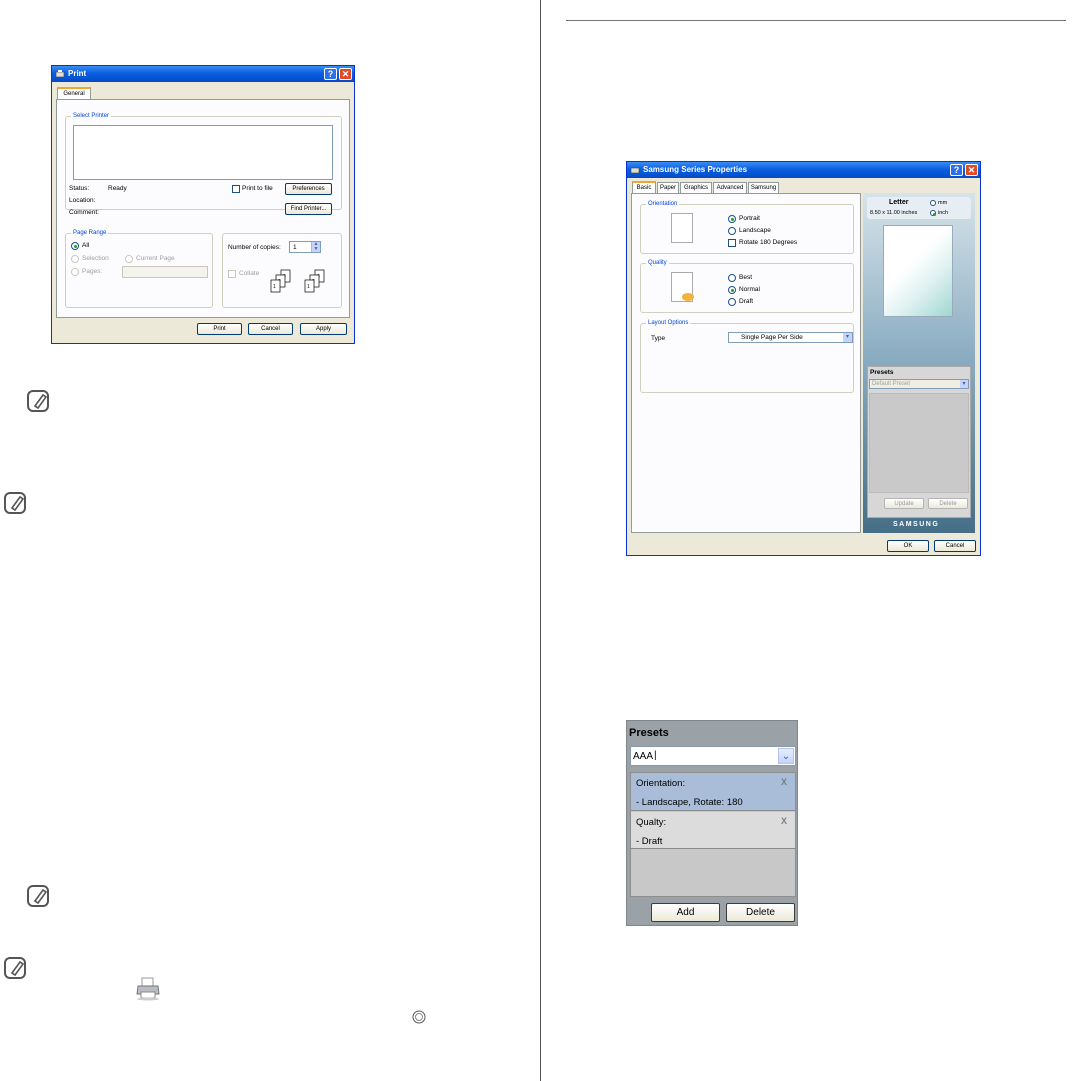 The height and width of the screenshot is (1081, 1081). I want to click on preset-name-input: AAA | ⌄, so click(713, 756).